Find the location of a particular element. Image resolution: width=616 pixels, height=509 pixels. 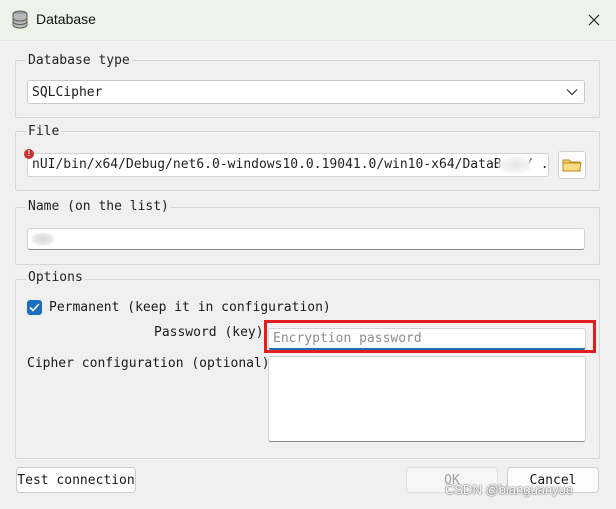

cipher-configuration-label: Cipher configuration (optional) is located at coordinates (148, 363).